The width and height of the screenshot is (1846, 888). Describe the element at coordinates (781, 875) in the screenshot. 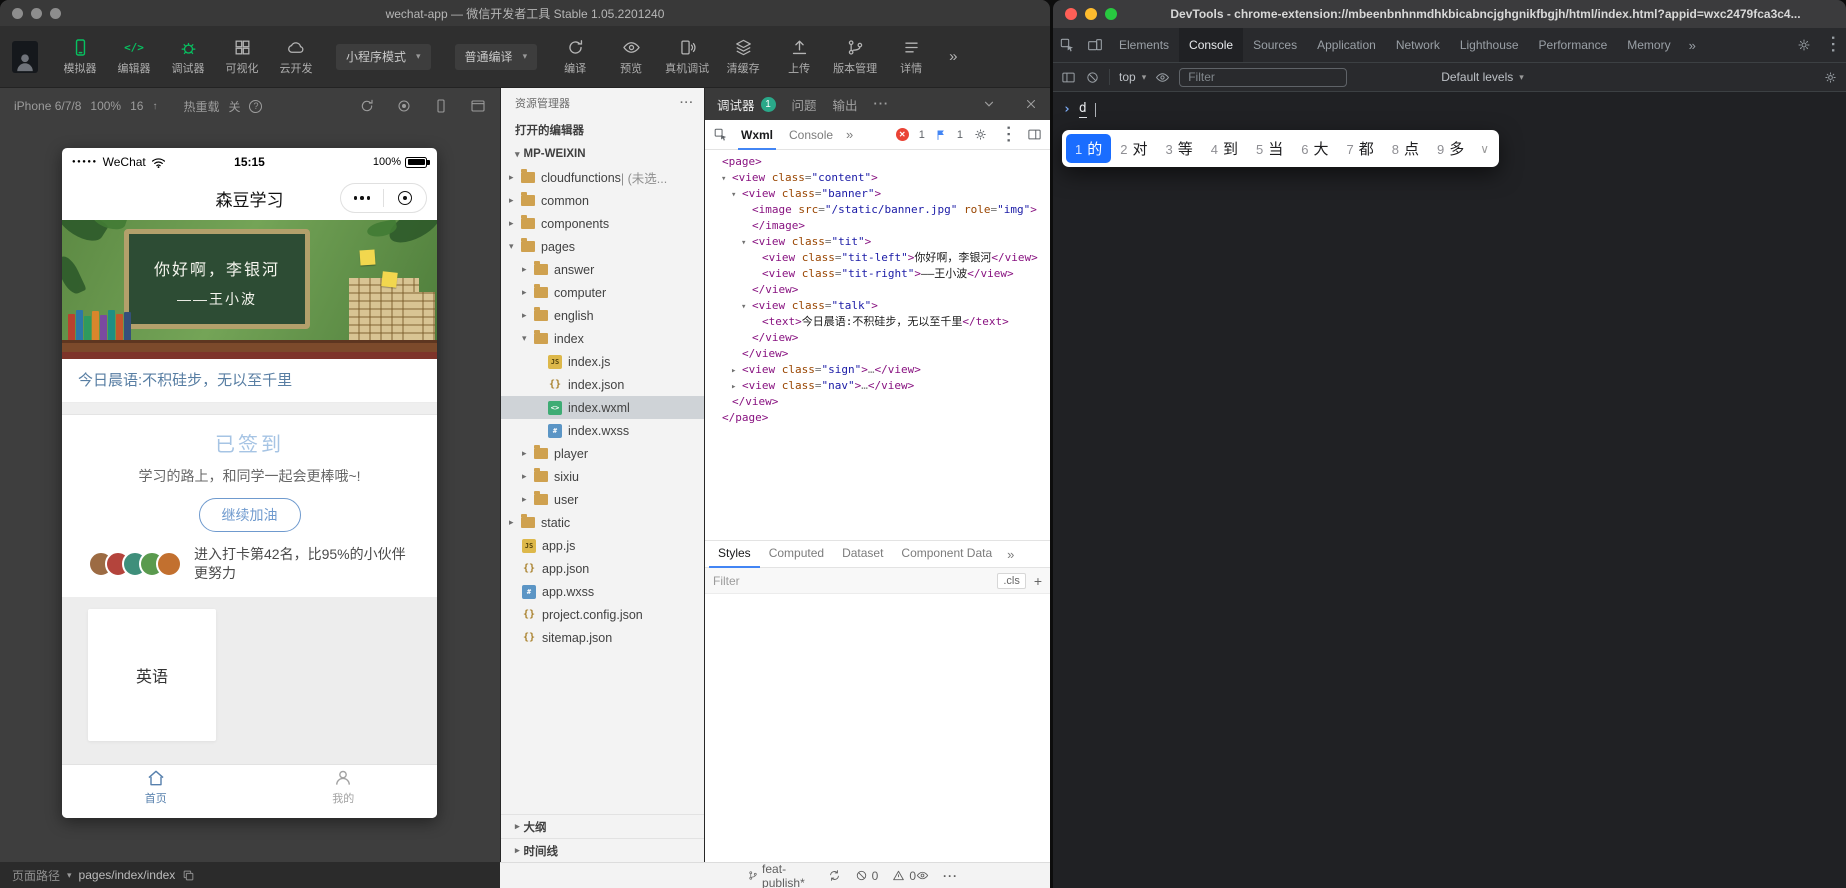

I see `git-branch-indicator: feat-publish*` at that location.